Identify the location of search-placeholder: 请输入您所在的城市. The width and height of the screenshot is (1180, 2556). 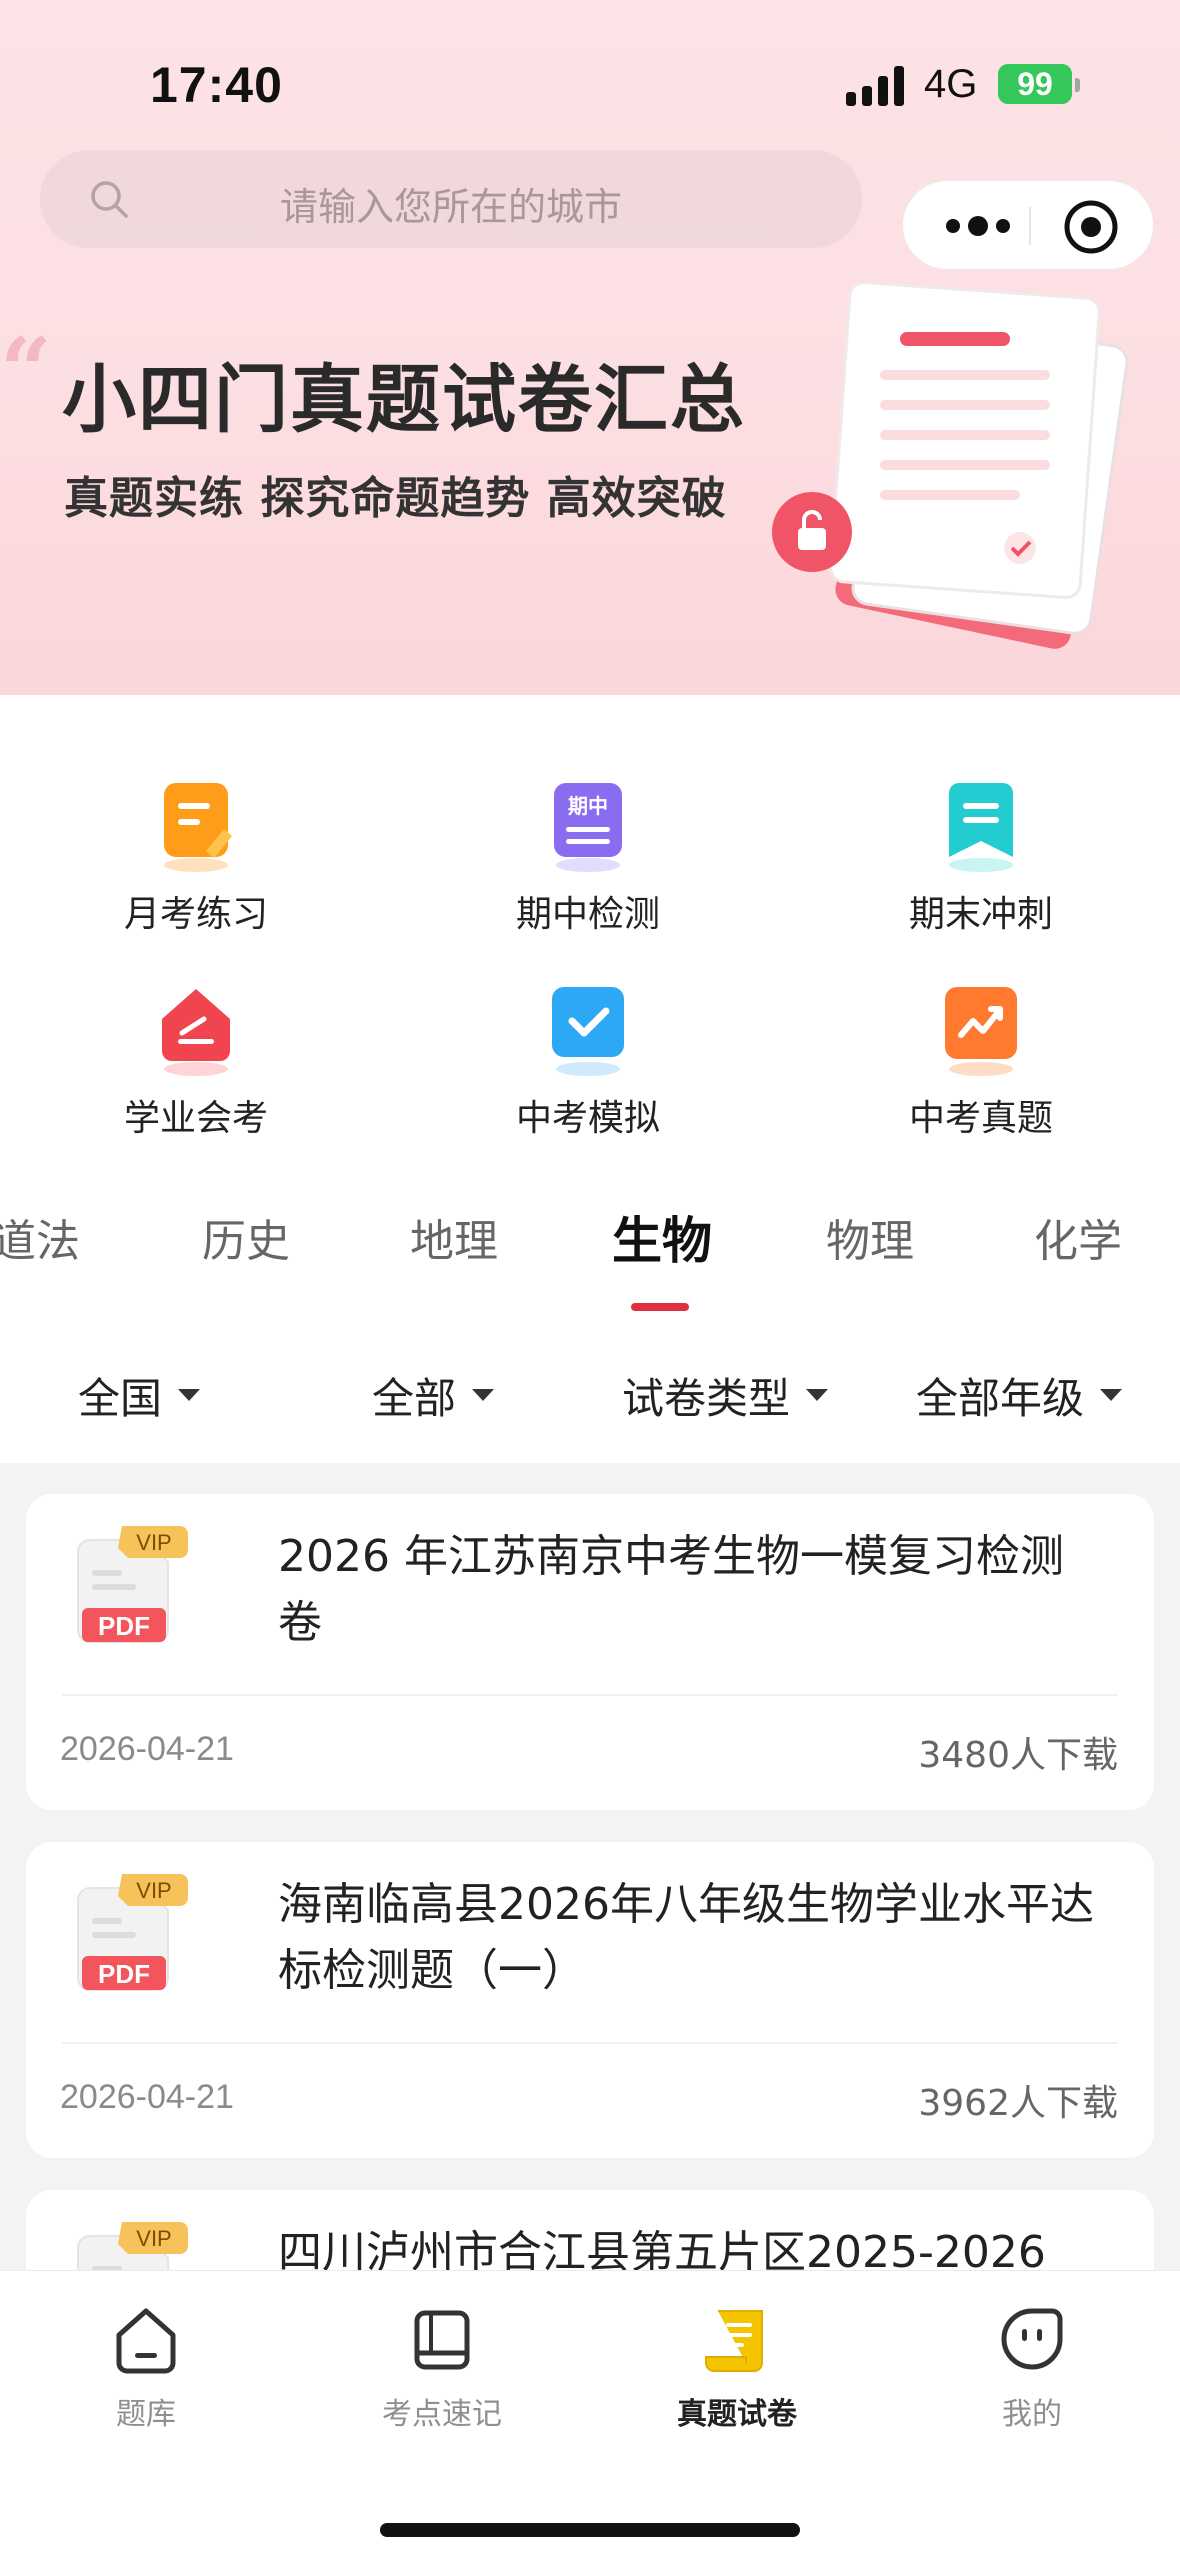
(451, 207).